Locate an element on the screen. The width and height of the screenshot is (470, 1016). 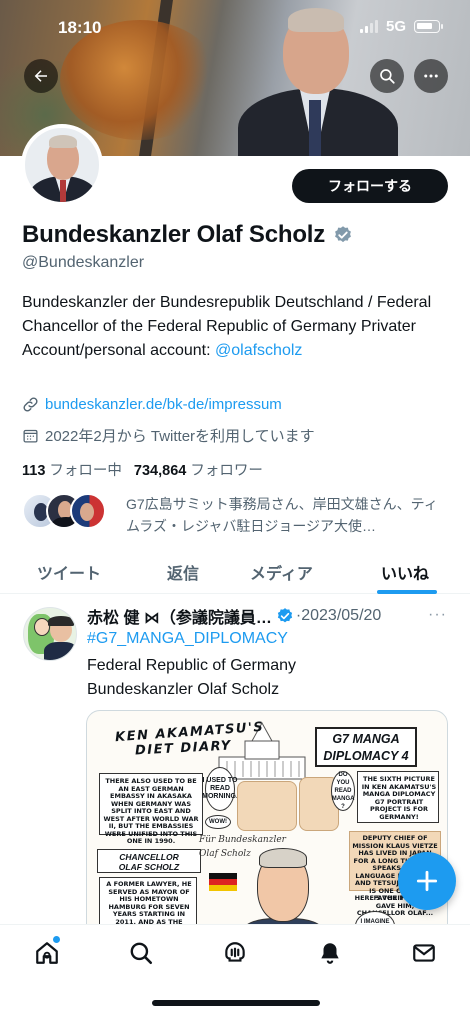
active-tab-indicator is located at coordinates (407, 592).